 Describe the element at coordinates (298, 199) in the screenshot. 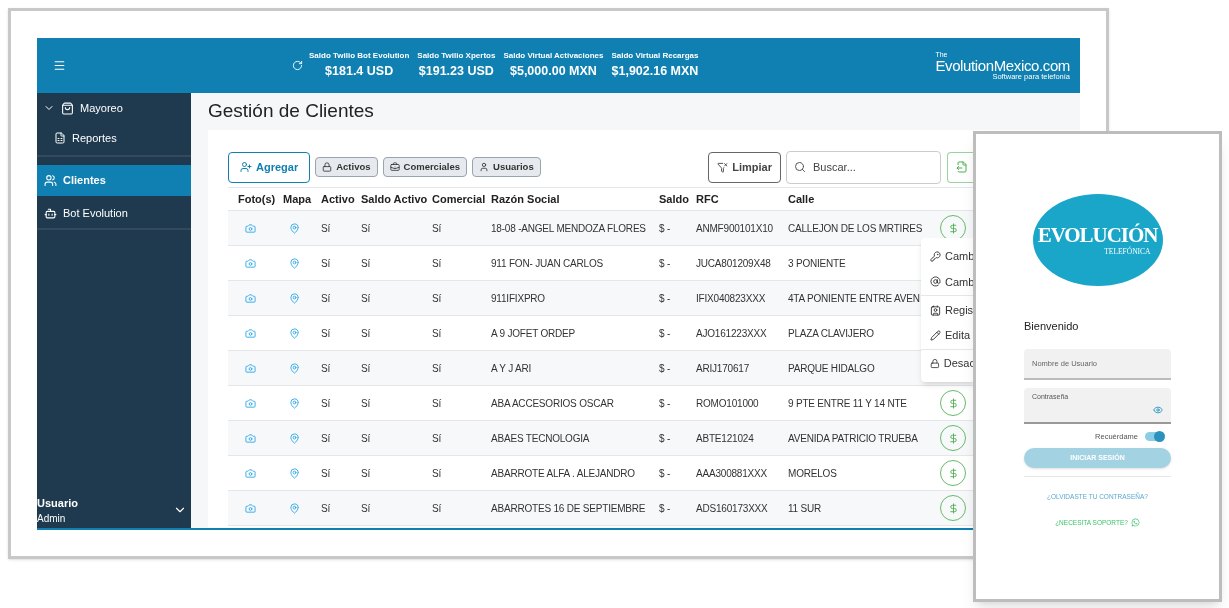

I see `column-header: Mapa` at that location.